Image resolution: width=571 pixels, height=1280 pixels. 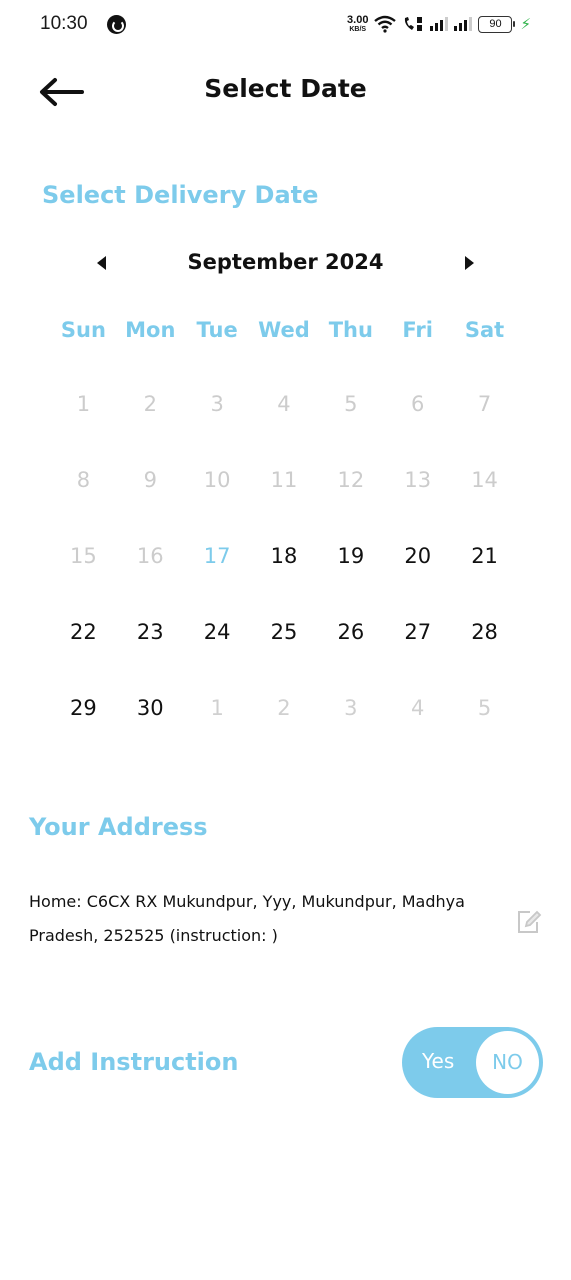 What do you see at coordinates (418, 404) in the screenshot?
I see `calendar-day: 6` at bounding box center [418, 404].